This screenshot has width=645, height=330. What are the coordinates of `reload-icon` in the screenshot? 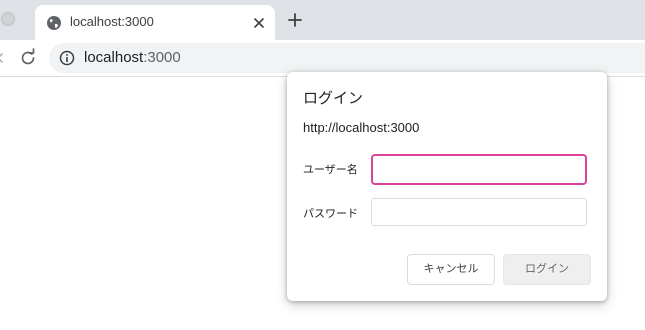 It's located at (28, 58).